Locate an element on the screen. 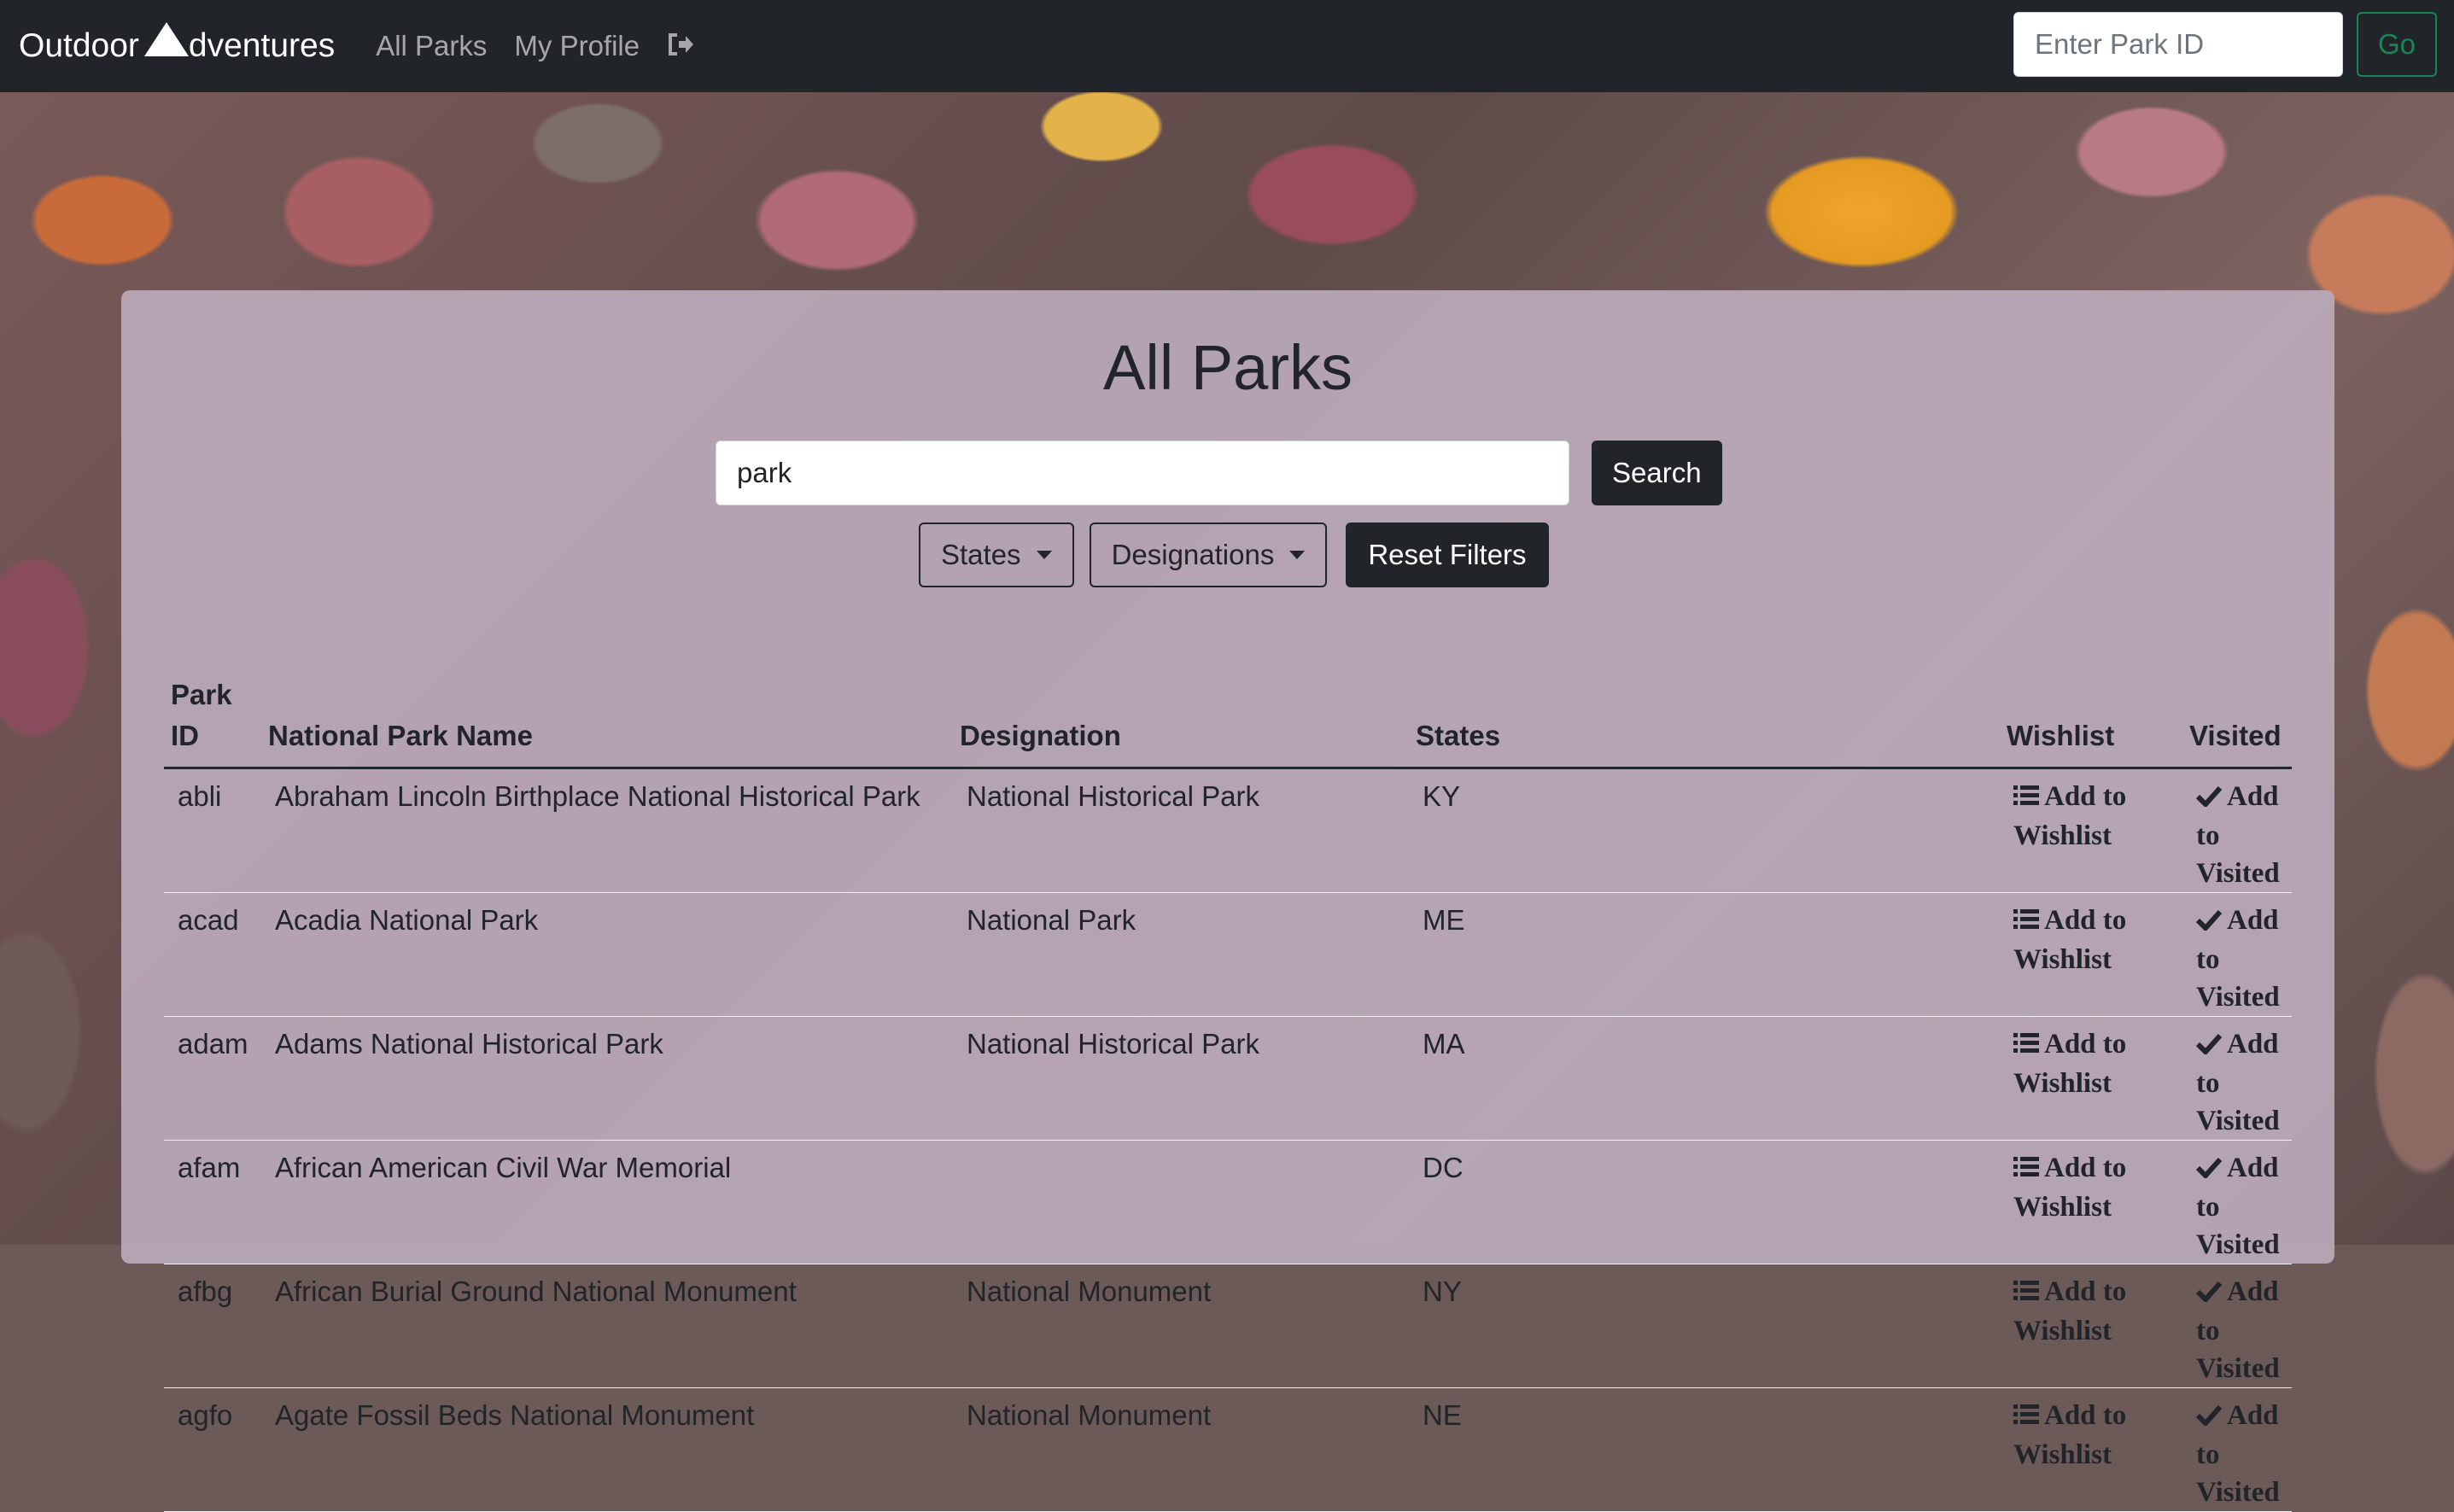 This screenshot has width=2454, height=1512. header-park-id-line1: Park is located at coordinates (201, 694).